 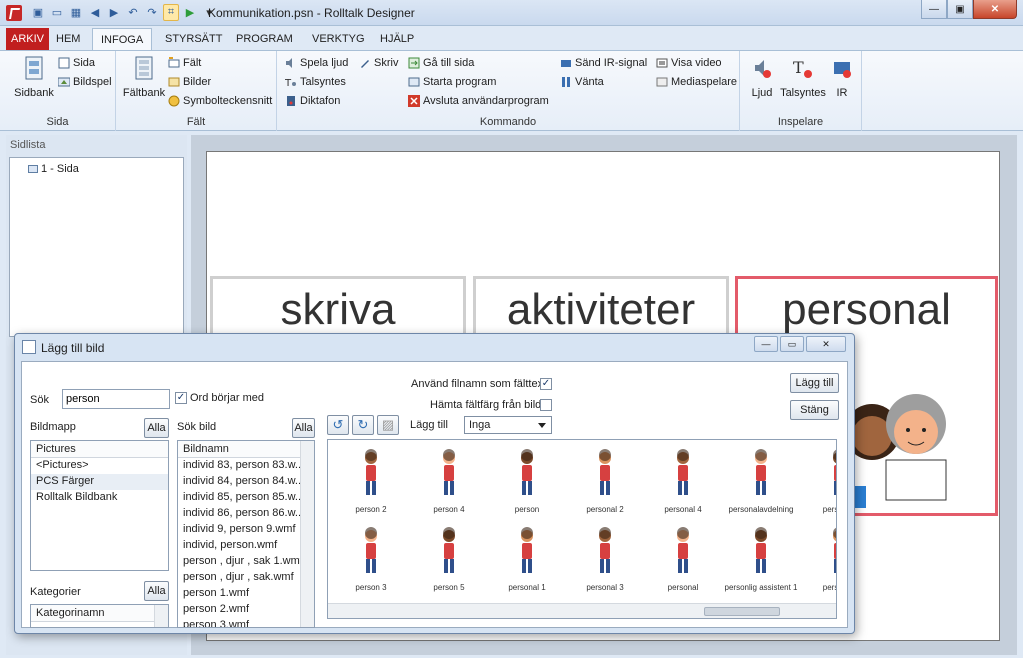 I want to click on dialog-maximize-button: ▭, so click(x=792, y=344).